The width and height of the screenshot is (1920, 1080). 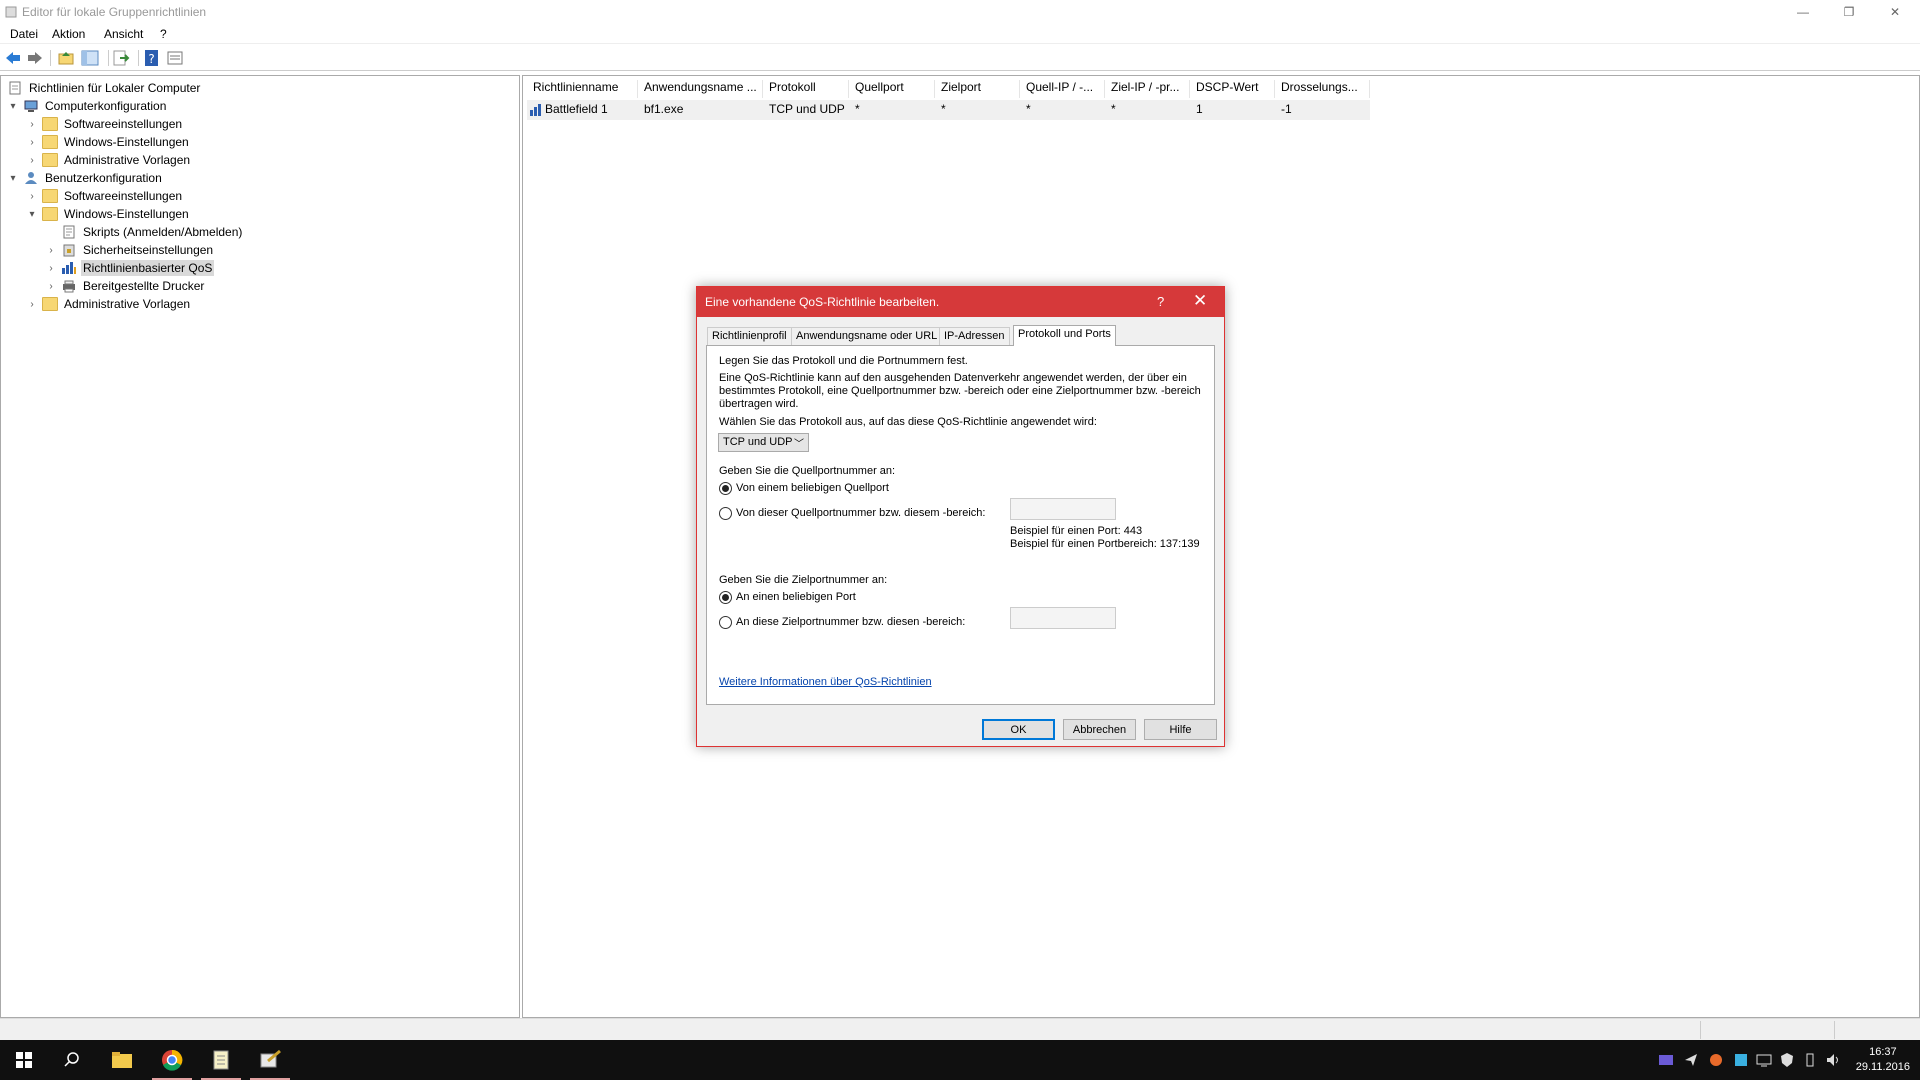 I want to click on source-any-label: Von einem beliebigen Quellport, so click(x=812, y=488).